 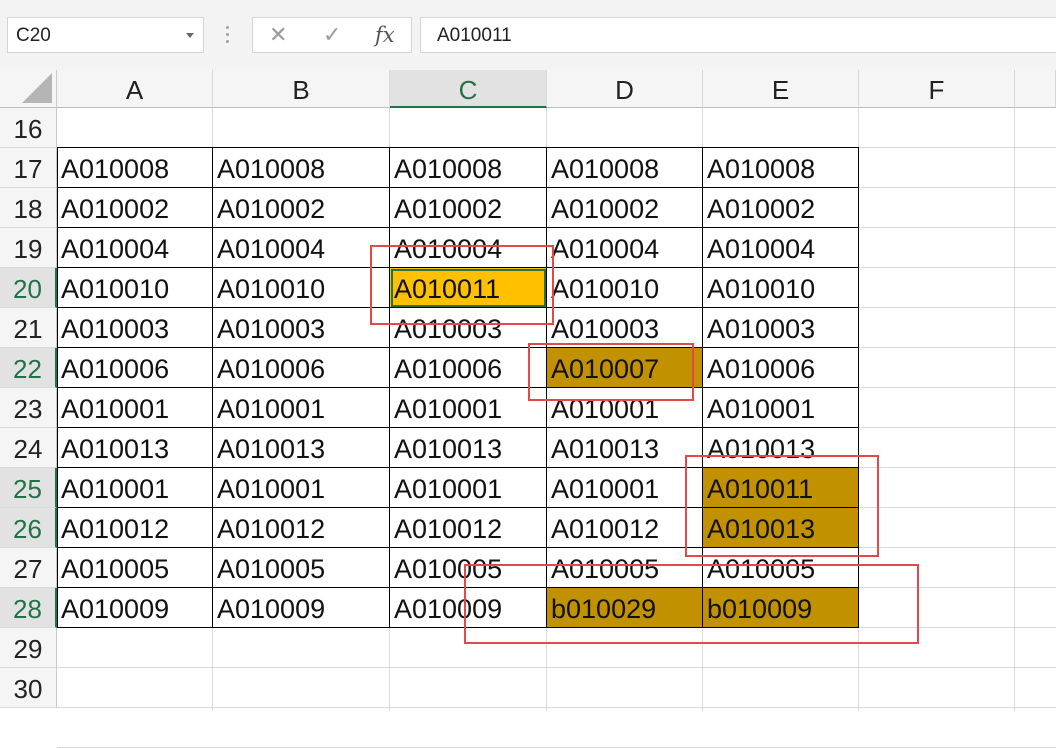 What do you see at coordinates (135, 248) in the screenshot?
I see `cell-a19: A010004` at bounding box center [135, 248].